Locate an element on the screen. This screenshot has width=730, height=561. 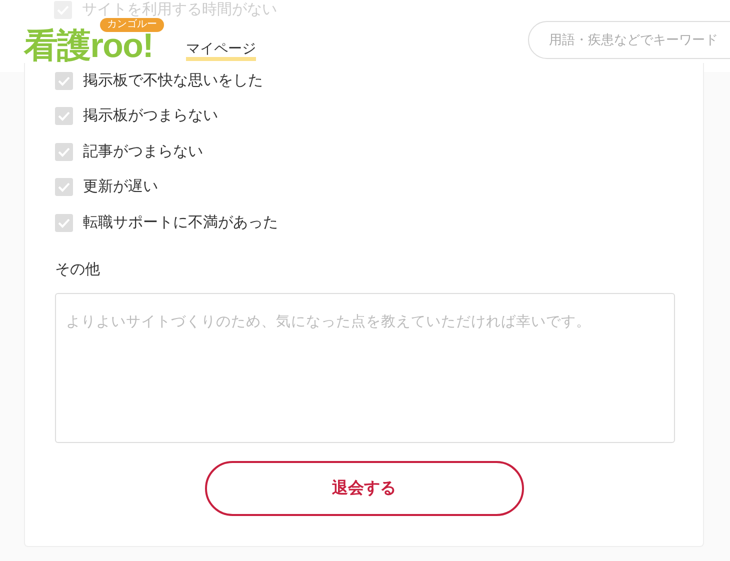
reason-label: 更新が遅い is located at coordinates (120, 187).